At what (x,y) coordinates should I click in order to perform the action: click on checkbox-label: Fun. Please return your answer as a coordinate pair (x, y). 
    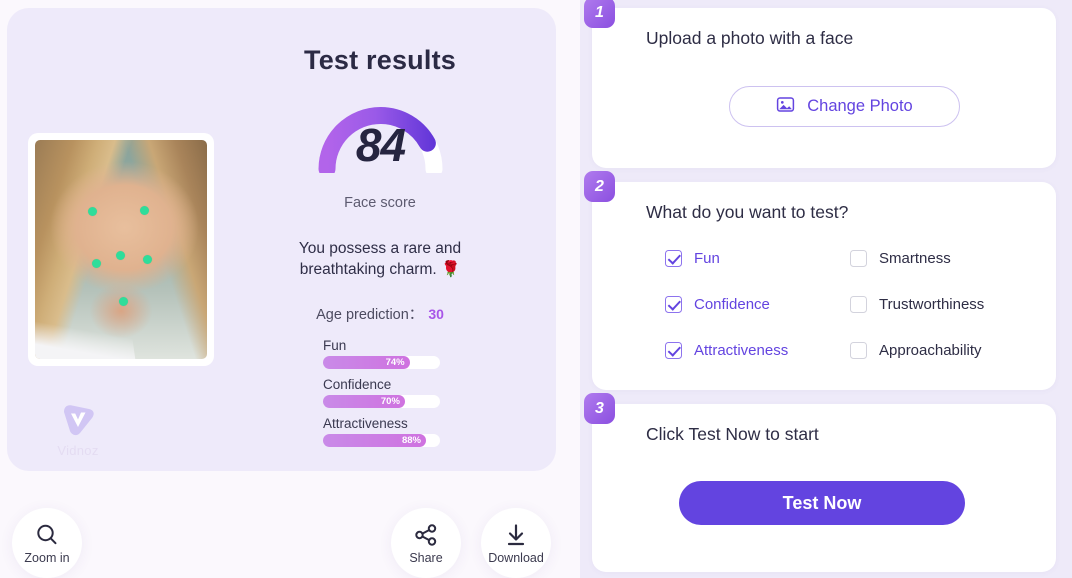
    Looking at the image, I should click on (707, 258).